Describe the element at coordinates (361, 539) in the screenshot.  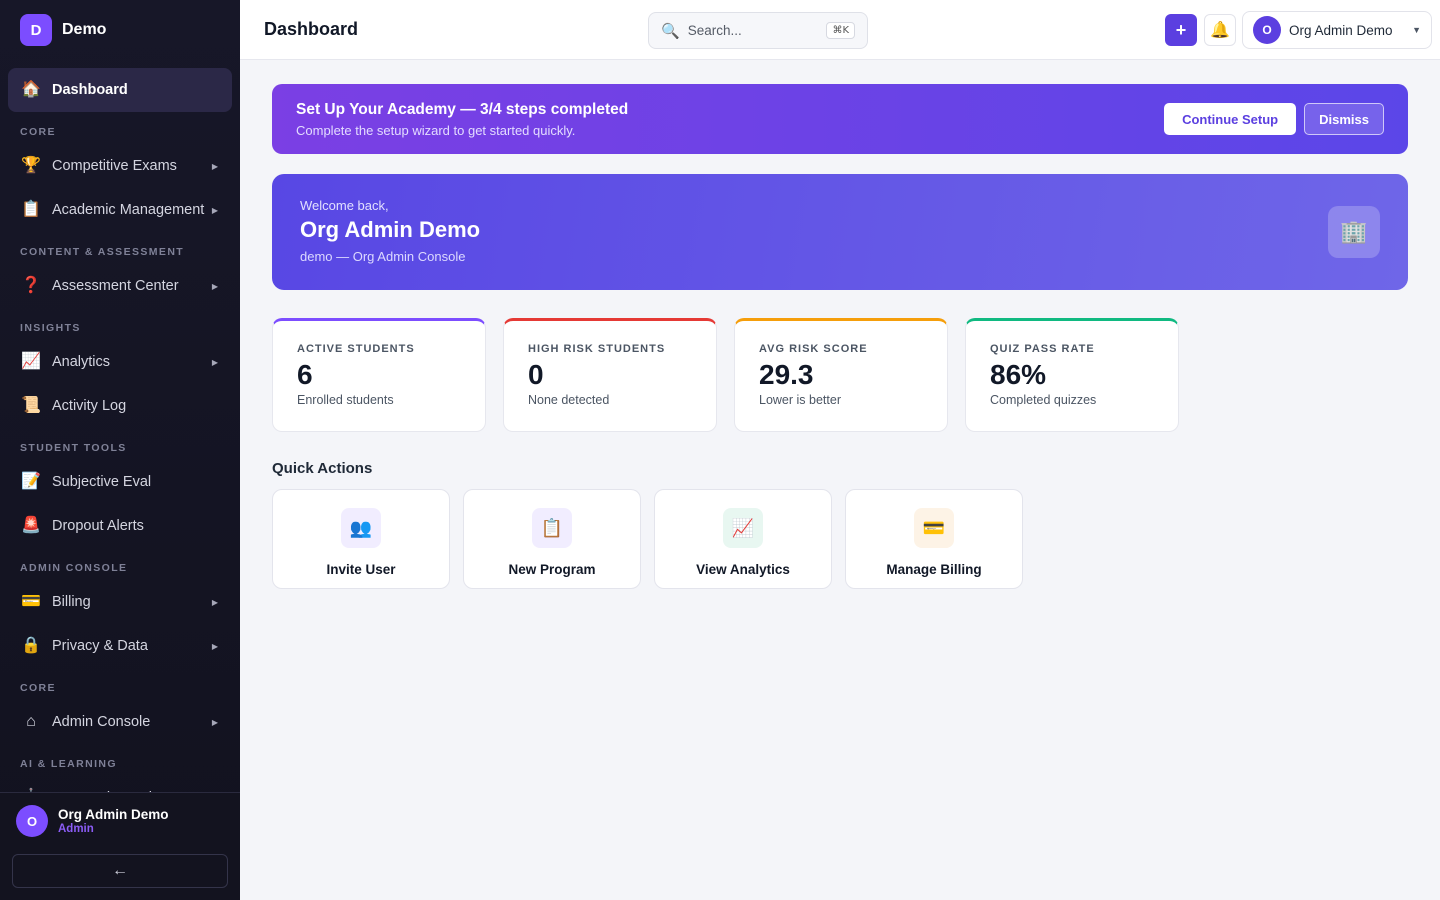
I see `invite-user-button: 👥 Invite User` at that location.